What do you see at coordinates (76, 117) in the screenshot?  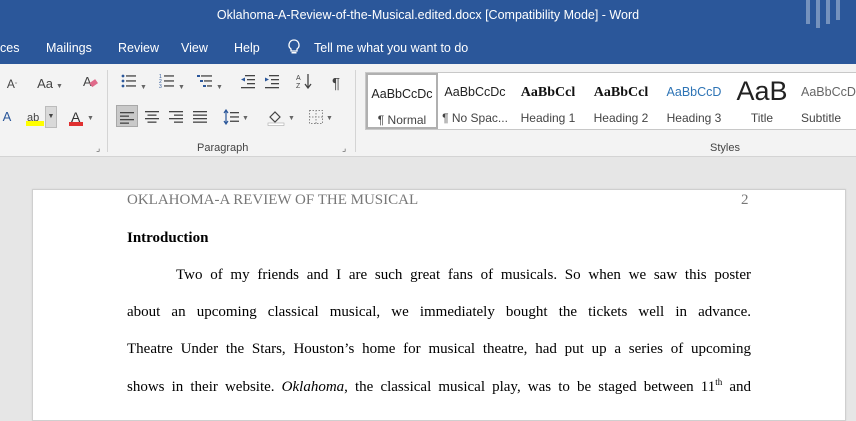 I see `font-color-icon: A` at bounding box center [76, 117].